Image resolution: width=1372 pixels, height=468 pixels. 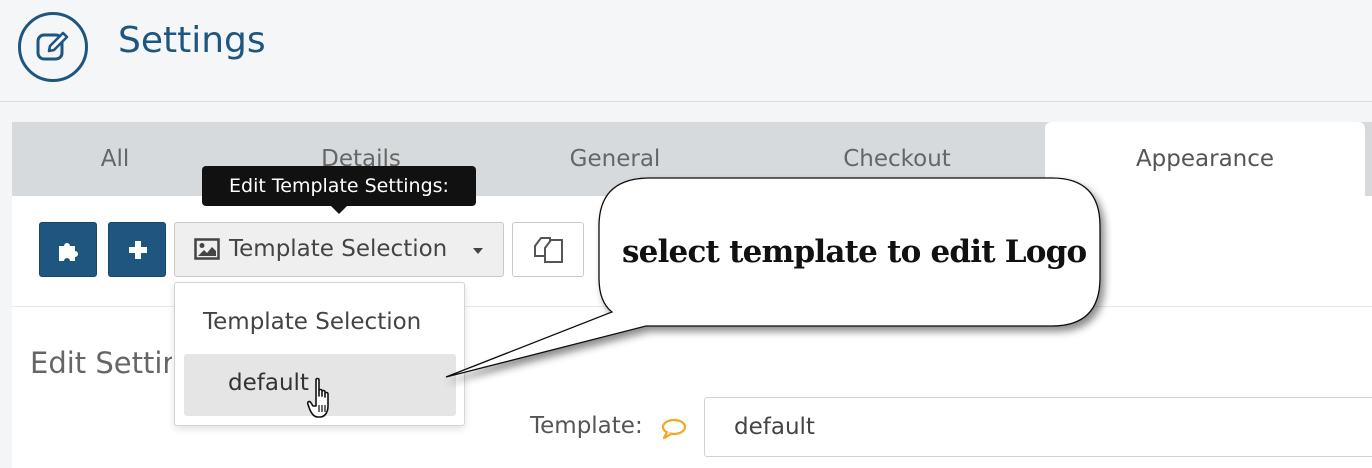 What do you see at coordinates (854, 252) in the screenshot?
I see `callout-text: select template to edit Logo` at bounding box center [854, 252].